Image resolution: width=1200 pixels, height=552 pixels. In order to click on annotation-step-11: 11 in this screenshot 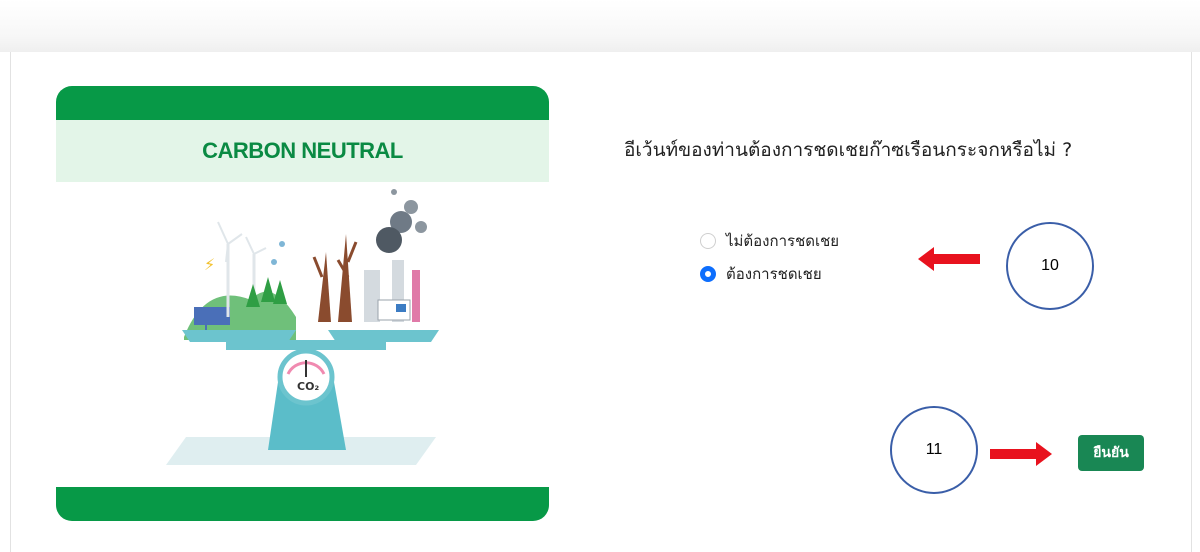, I will do `click(934, 450)`.